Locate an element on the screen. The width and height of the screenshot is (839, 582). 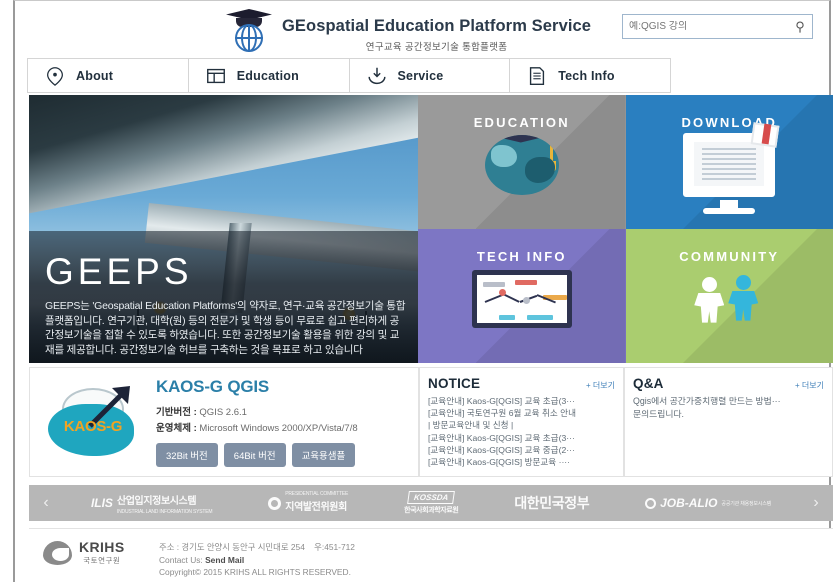
globe-graduation-cap-icon is located at coordinates (521, 164).